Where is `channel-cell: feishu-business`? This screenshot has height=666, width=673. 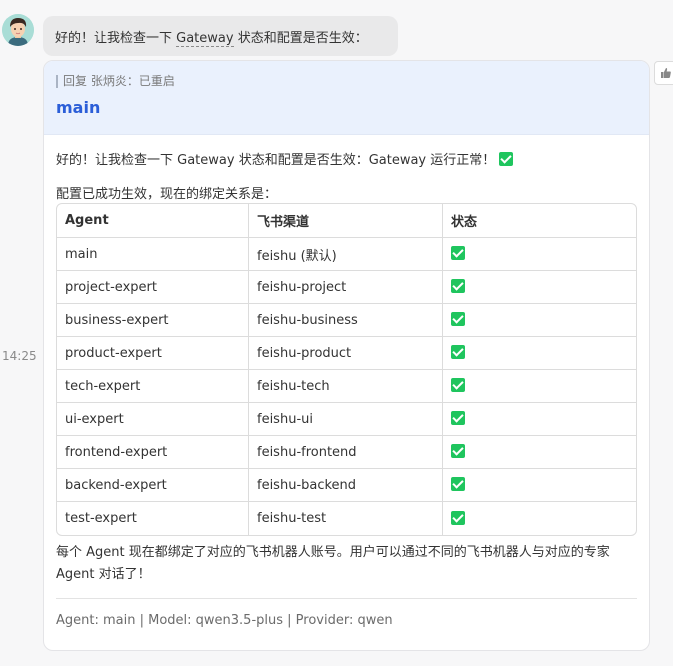
channel-cell: feishu-business is located at coordinates (346, 320).